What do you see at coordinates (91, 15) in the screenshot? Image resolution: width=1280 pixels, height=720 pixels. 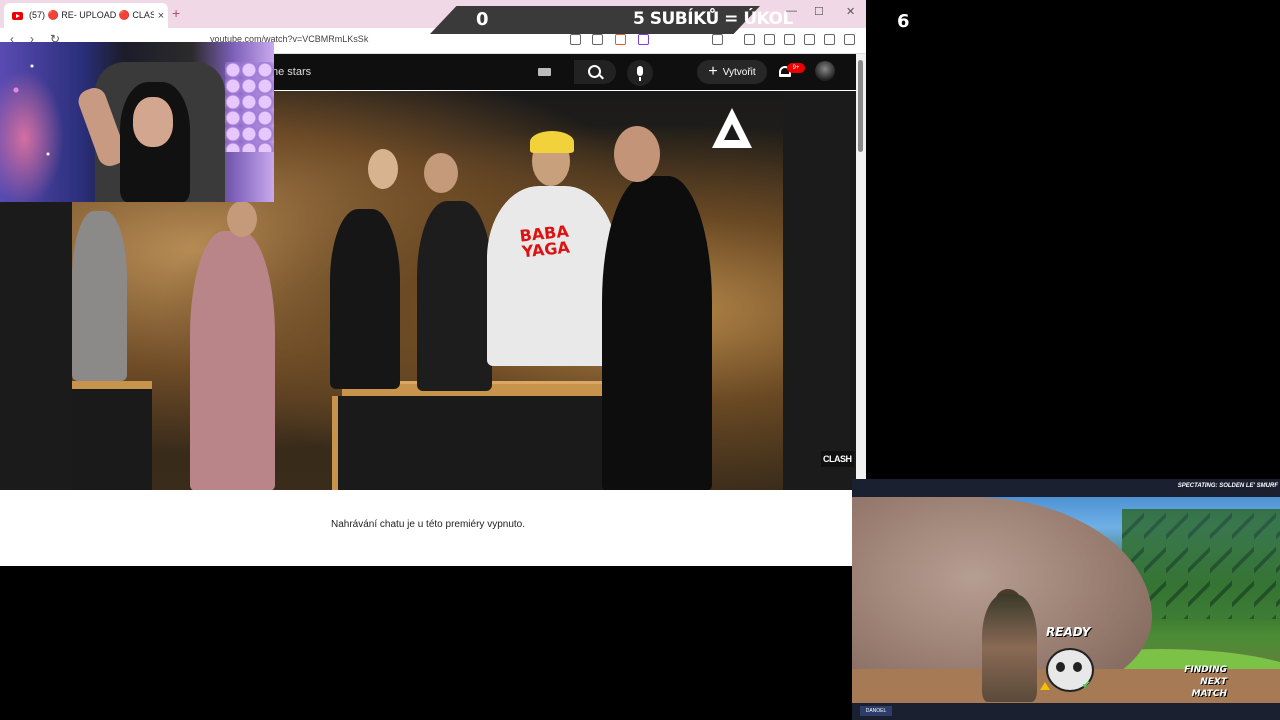 I see `tab-title: (57) 🔴 RE- UPLOAD 🔴 CLASH` at bounding box center [91, 15].